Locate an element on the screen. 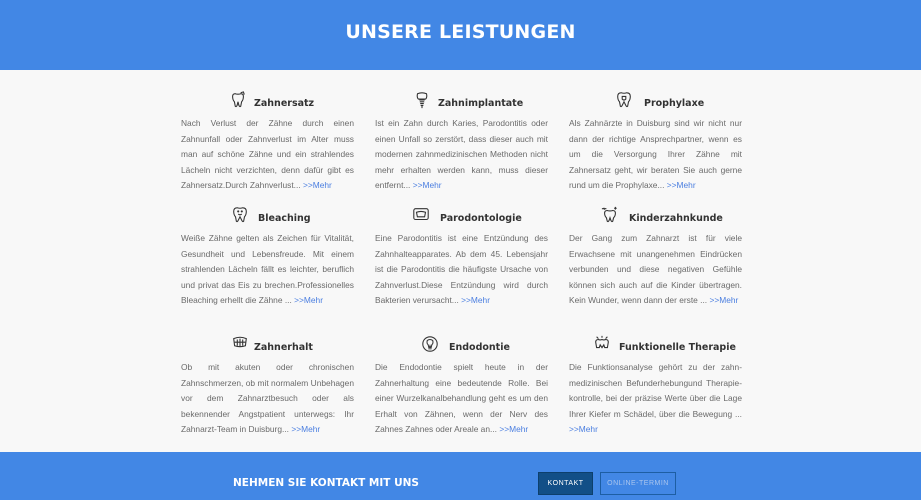  service-title: Zahnersatz is located at coordinates (284, 103).